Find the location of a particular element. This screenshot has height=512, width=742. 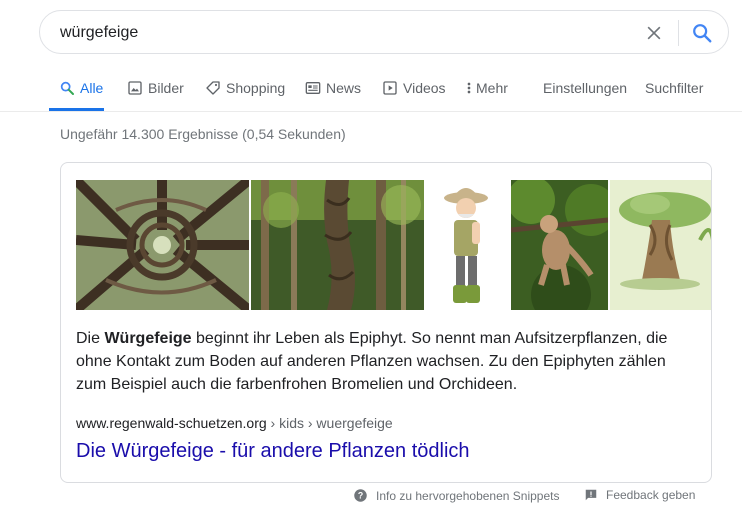

image-icon is located at coordinates (135, 88).